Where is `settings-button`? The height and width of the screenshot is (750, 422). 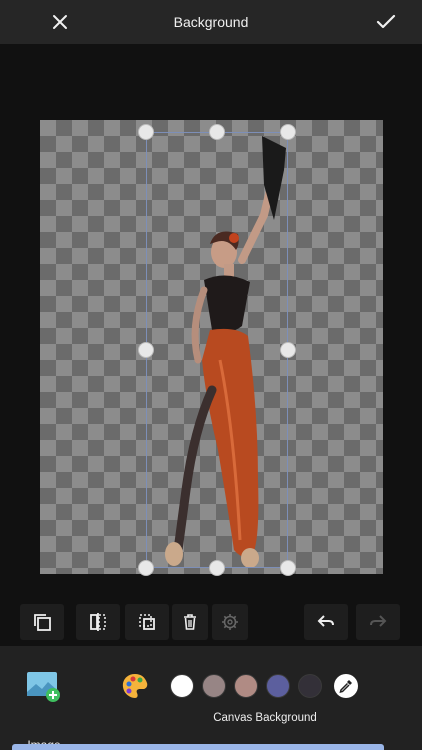
settings-button is located at coordinates (230, 622).